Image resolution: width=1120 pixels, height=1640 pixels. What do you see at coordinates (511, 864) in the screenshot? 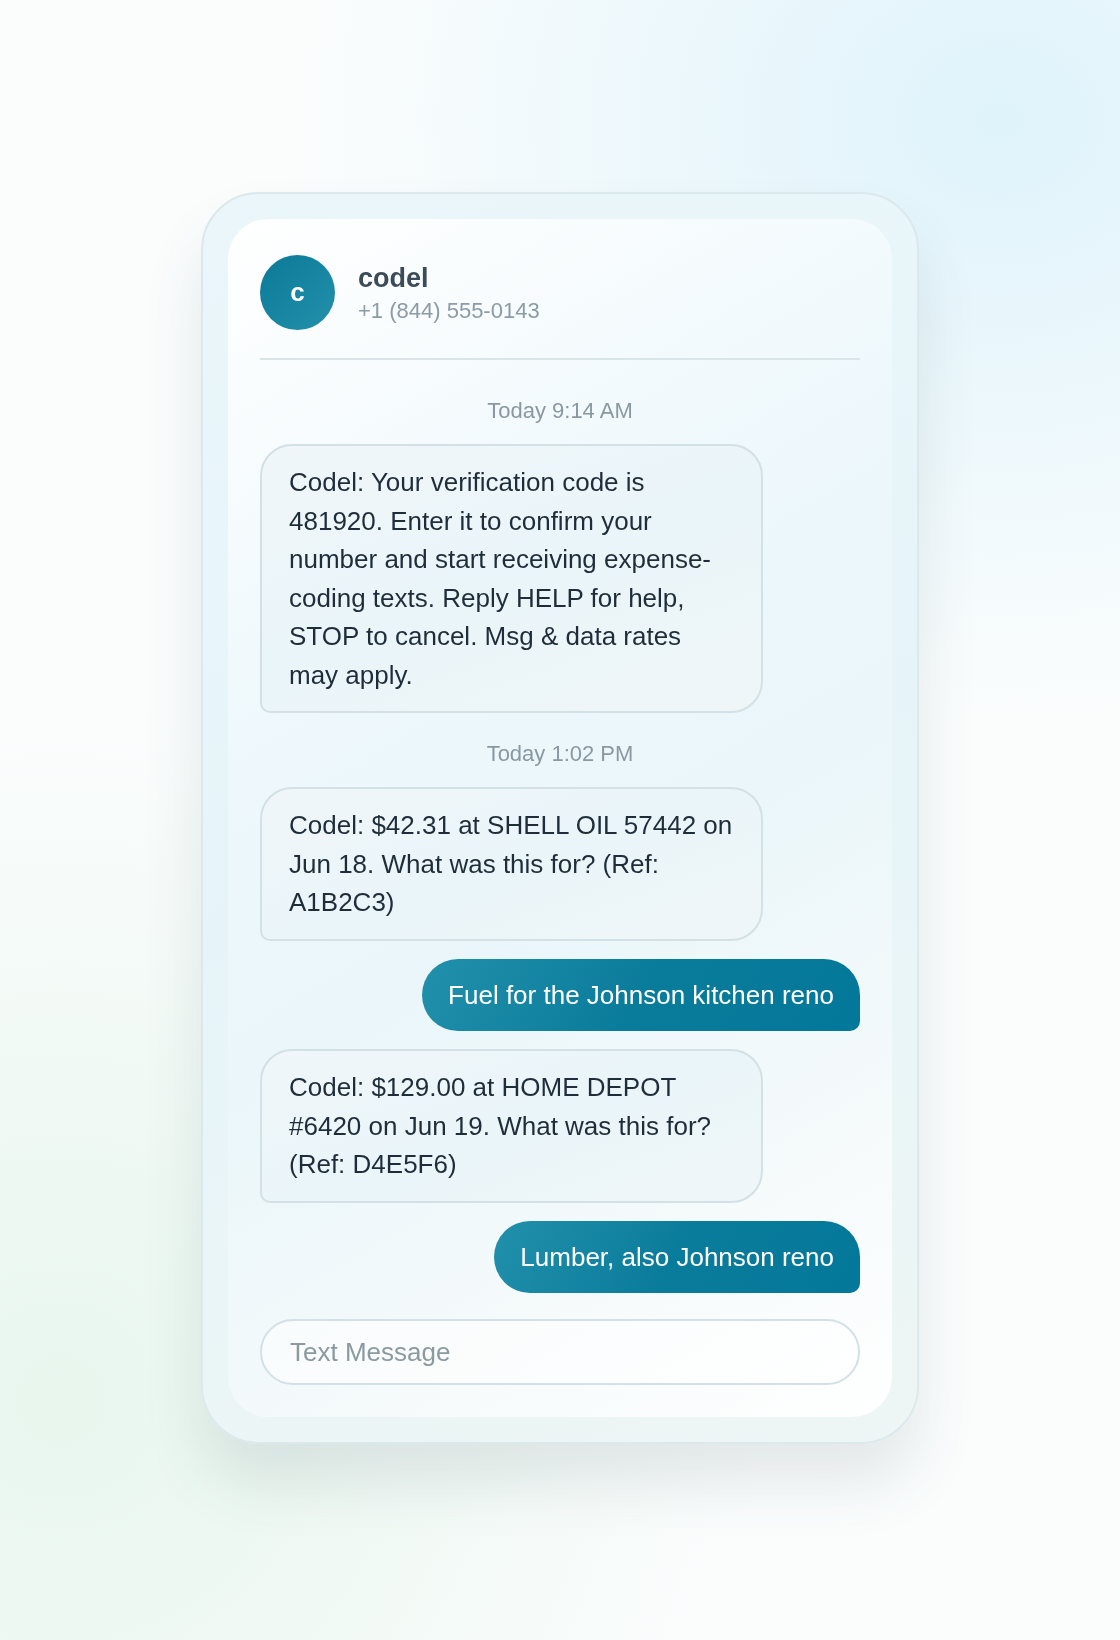
I see `incoming-message-bubble: Codel: $42.31 at SHELL OIL 57442 on Jun 18. What was this for? (Ref: A1B2C3)` at bounding box center [511, 864].